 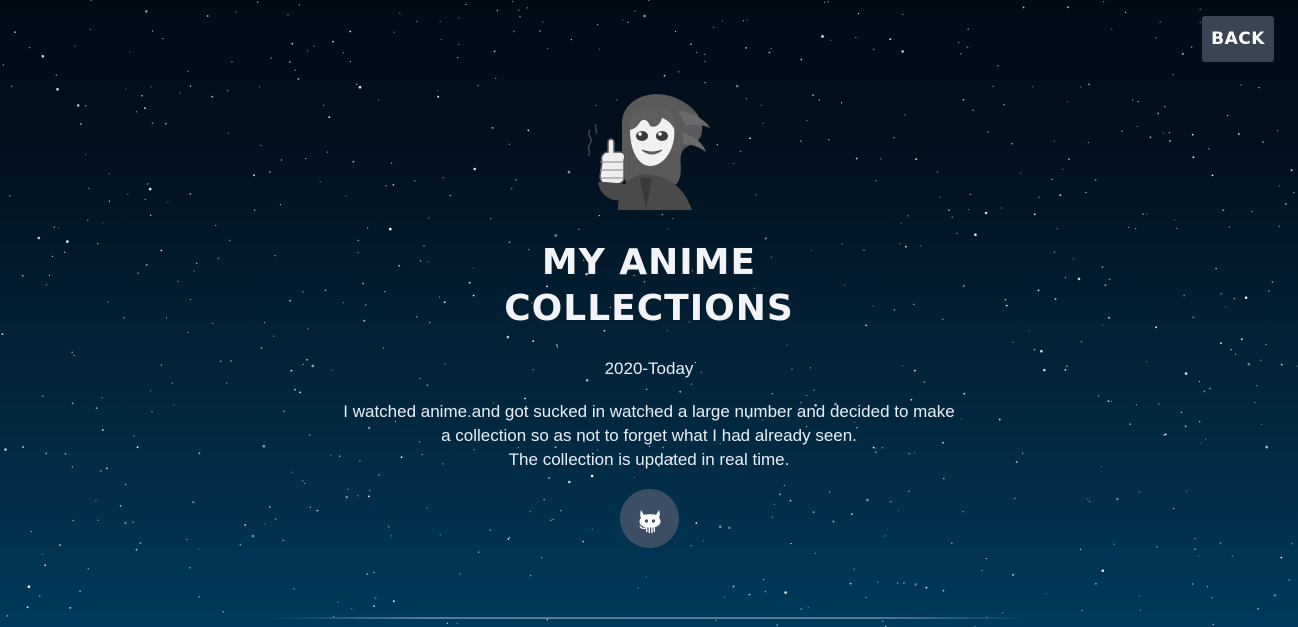 I want to click on page-title-line-2: COLLECTIONS, so click(x=649, y=308).